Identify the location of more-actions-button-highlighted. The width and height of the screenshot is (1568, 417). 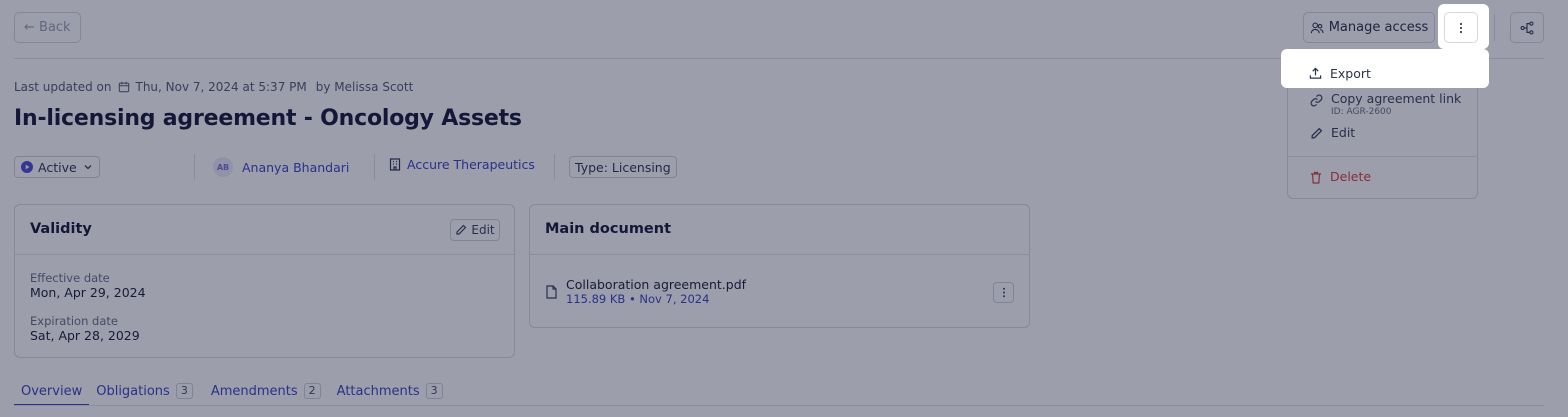
(1461, 27).